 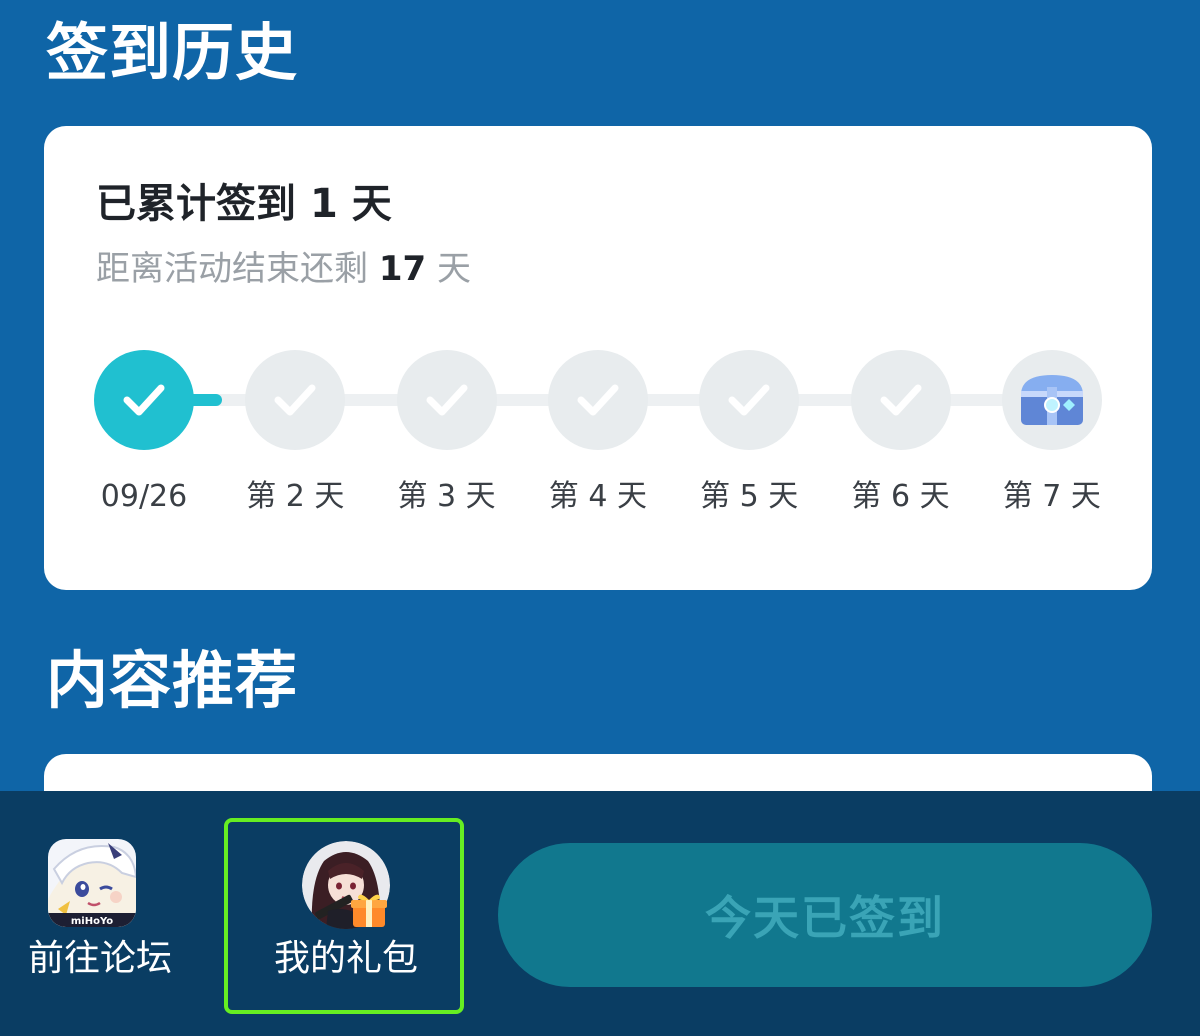 I want to click on day-label: 第 4 天, so click(x=597, y=496).